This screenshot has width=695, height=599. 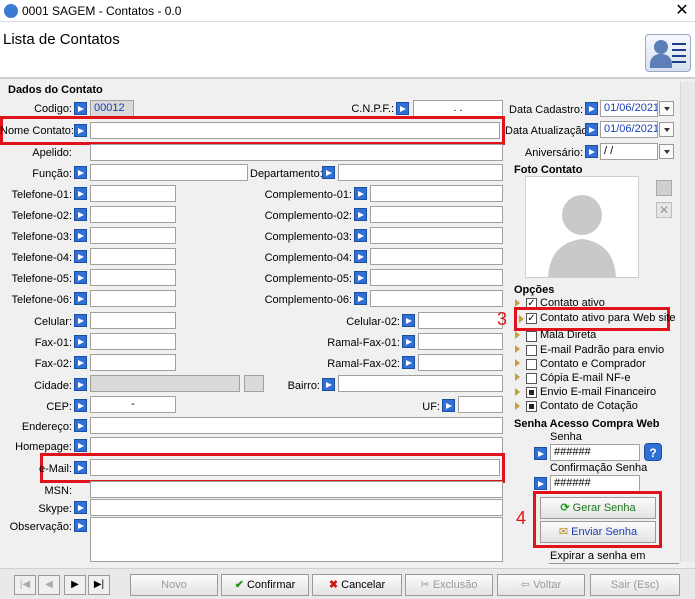 What do you see at coordinates (458, 108) in the screenshot?
I see `cnpj-field: . .` at bounding box center [458, 108].